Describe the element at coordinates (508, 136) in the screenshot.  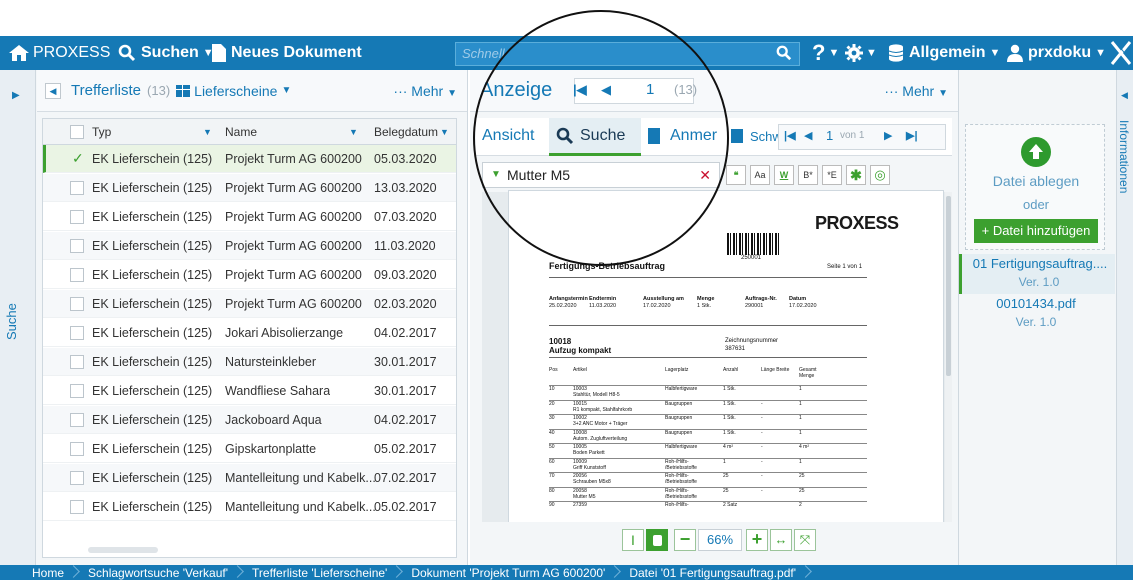
I see `tab-view: Ansicht` at that location.